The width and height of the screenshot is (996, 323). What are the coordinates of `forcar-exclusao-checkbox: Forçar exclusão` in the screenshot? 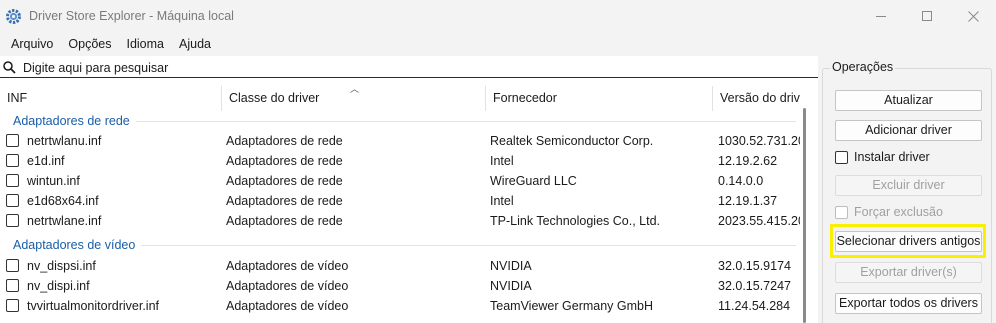 It's located at (889, 212).